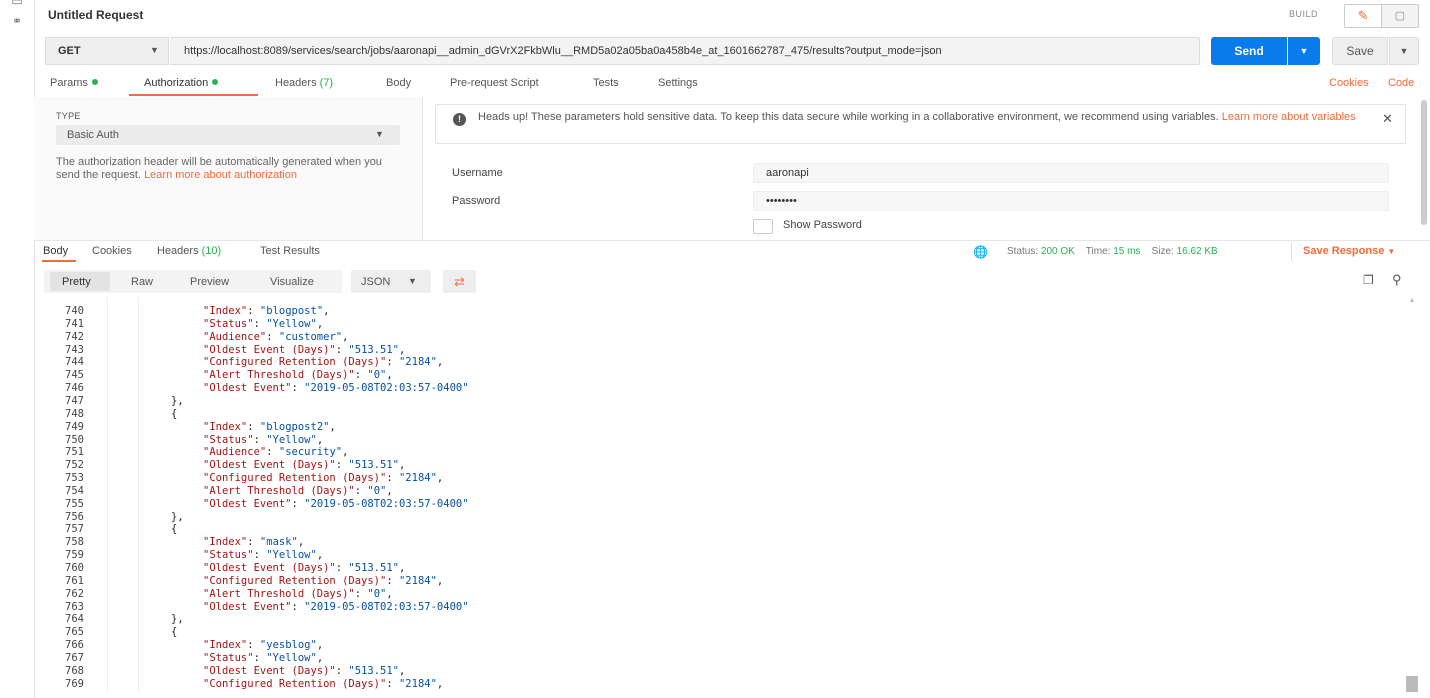 This screenshot has width=1430, height=698. I want to click on code-line: 756},, so click(714, 517).